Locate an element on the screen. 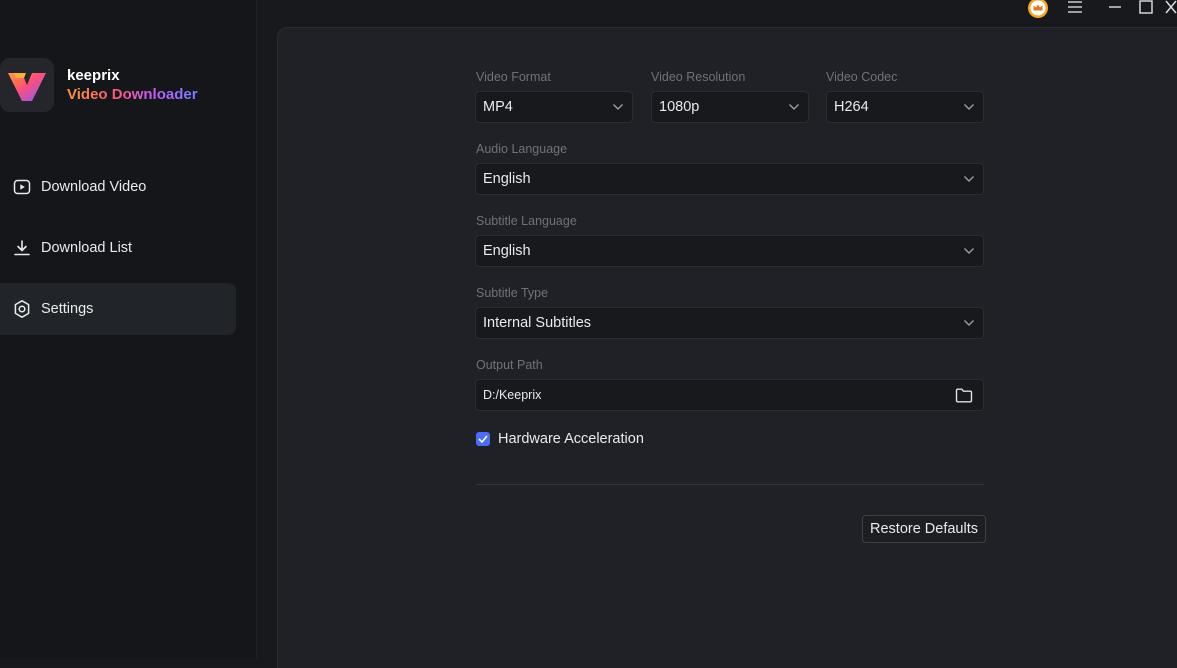 This screenshot has height=668, width=1177. checkbox-checked-icon is located at coordinates (483, 439).